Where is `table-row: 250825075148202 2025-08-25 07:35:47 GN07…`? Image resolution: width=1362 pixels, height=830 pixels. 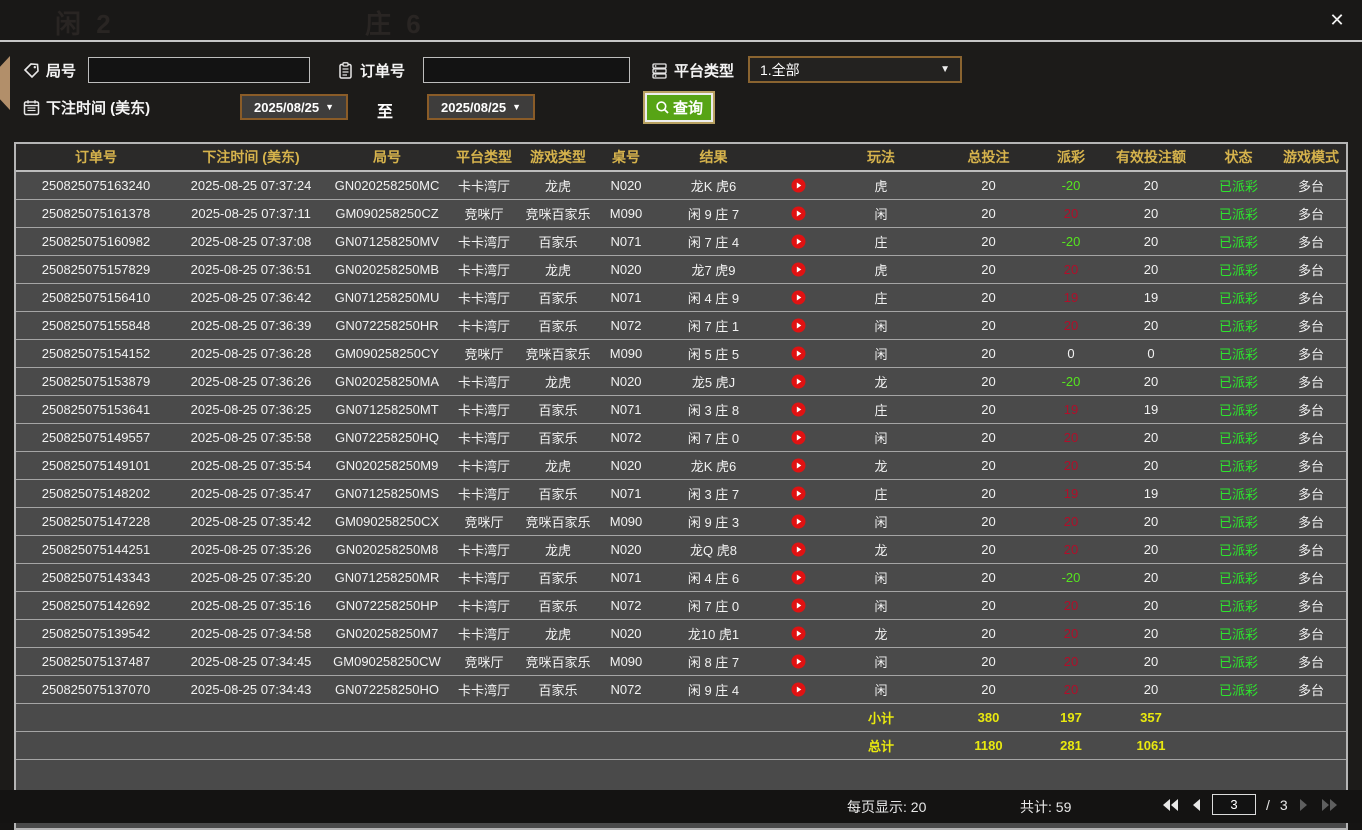
table-row: 250825075148202 2025-08-25 07:35:47 GN07… is located at coordinates (681, 494).